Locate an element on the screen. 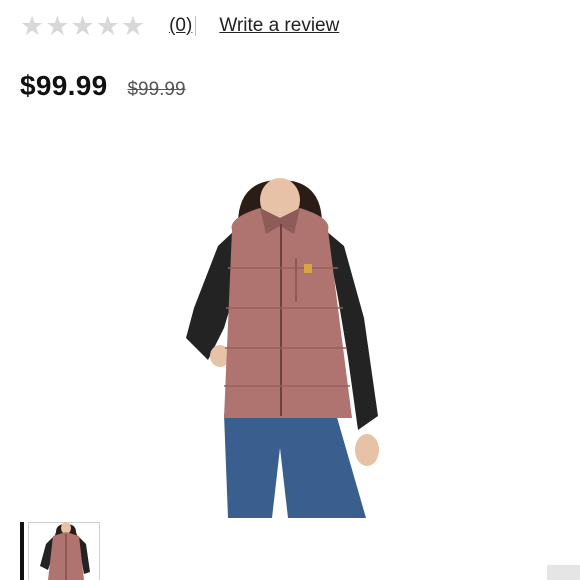 The height and width of the screenshot is (580, 580). review-count-link: (0) is located at coordinates (180, 26).